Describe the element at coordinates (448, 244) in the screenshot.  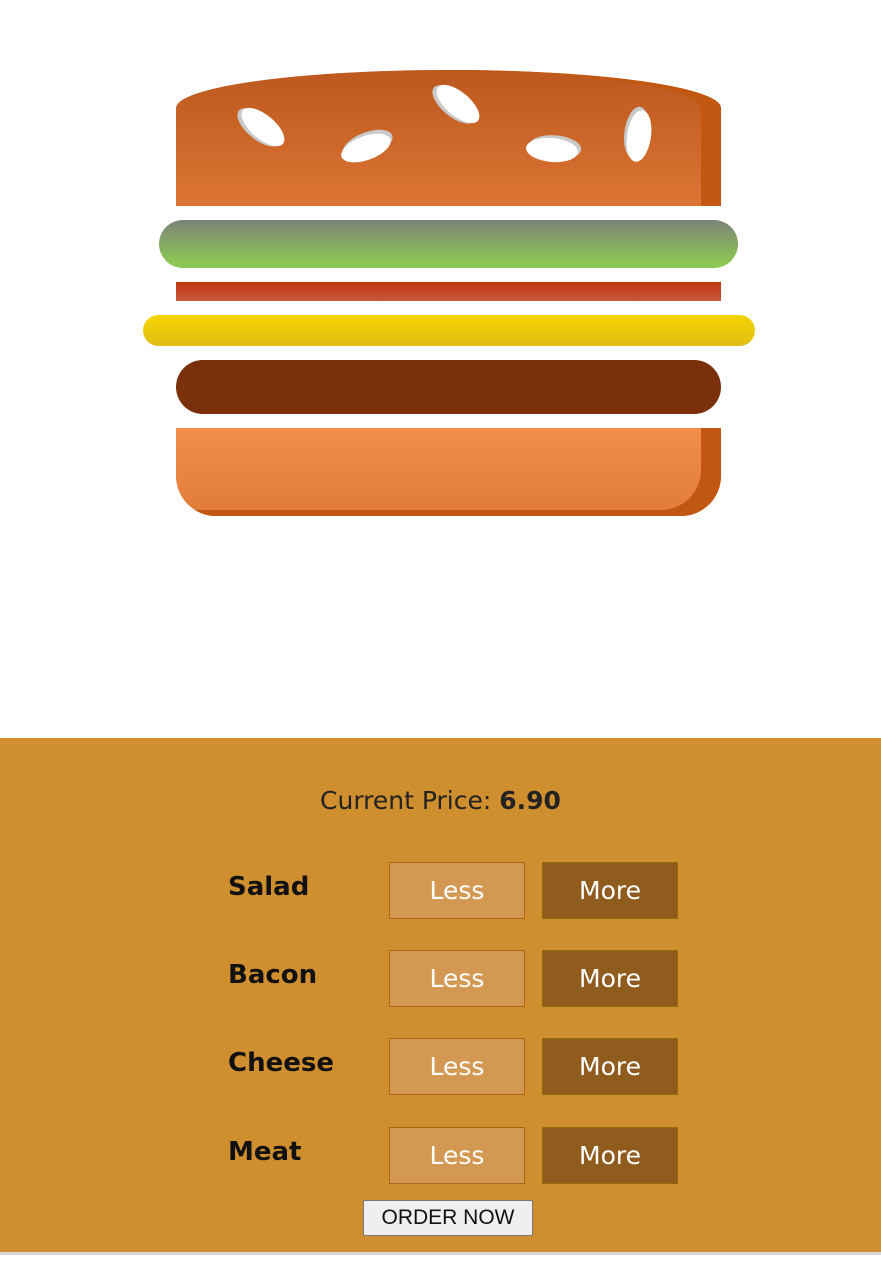
I see `salad-layer` at that location.